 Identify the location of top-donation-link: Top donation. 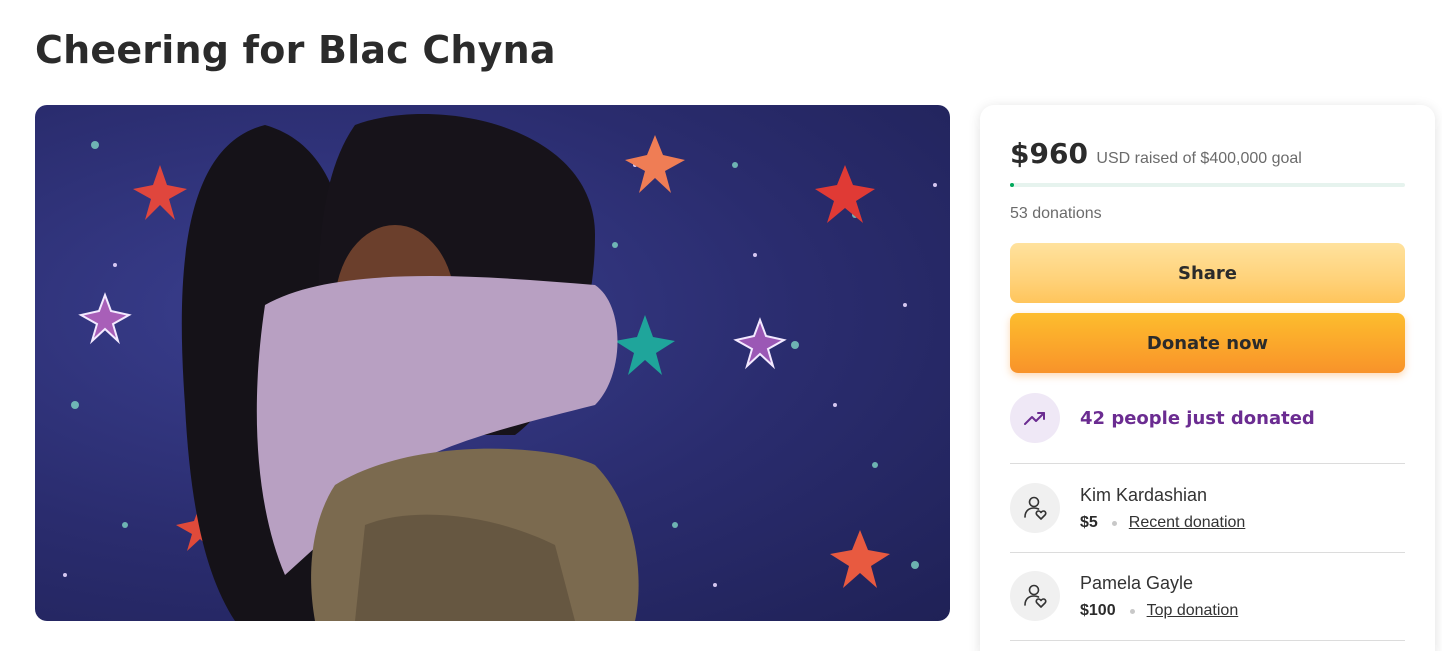
(1193, 611).